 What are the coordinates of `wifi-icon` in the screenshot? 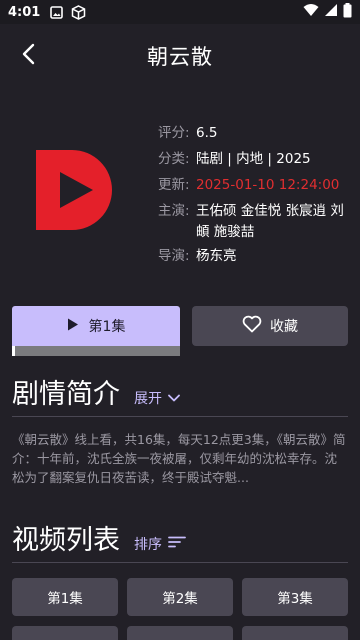 It's located at (311, 12).